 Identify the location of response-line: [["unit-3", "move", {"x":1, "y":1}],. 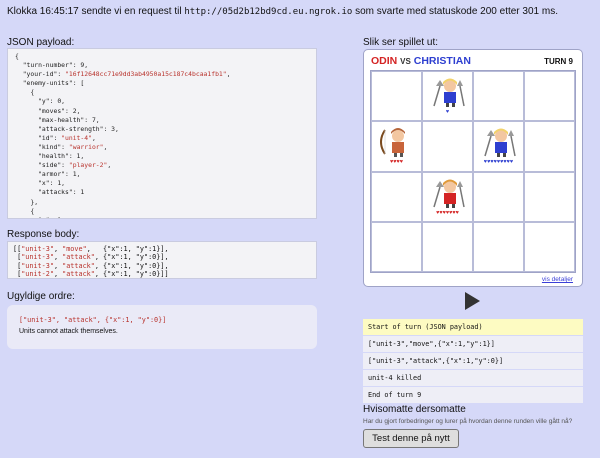
(91, 249).